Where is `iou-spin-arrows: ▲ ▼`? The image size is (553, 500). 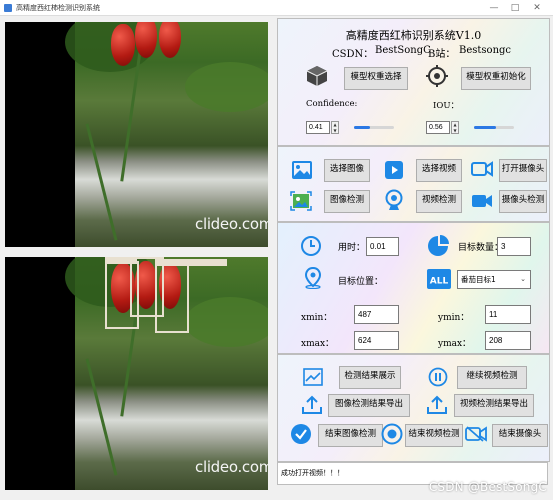 iou-spin-arrows: ▲ ▼ is located at coordinates (455, 127).